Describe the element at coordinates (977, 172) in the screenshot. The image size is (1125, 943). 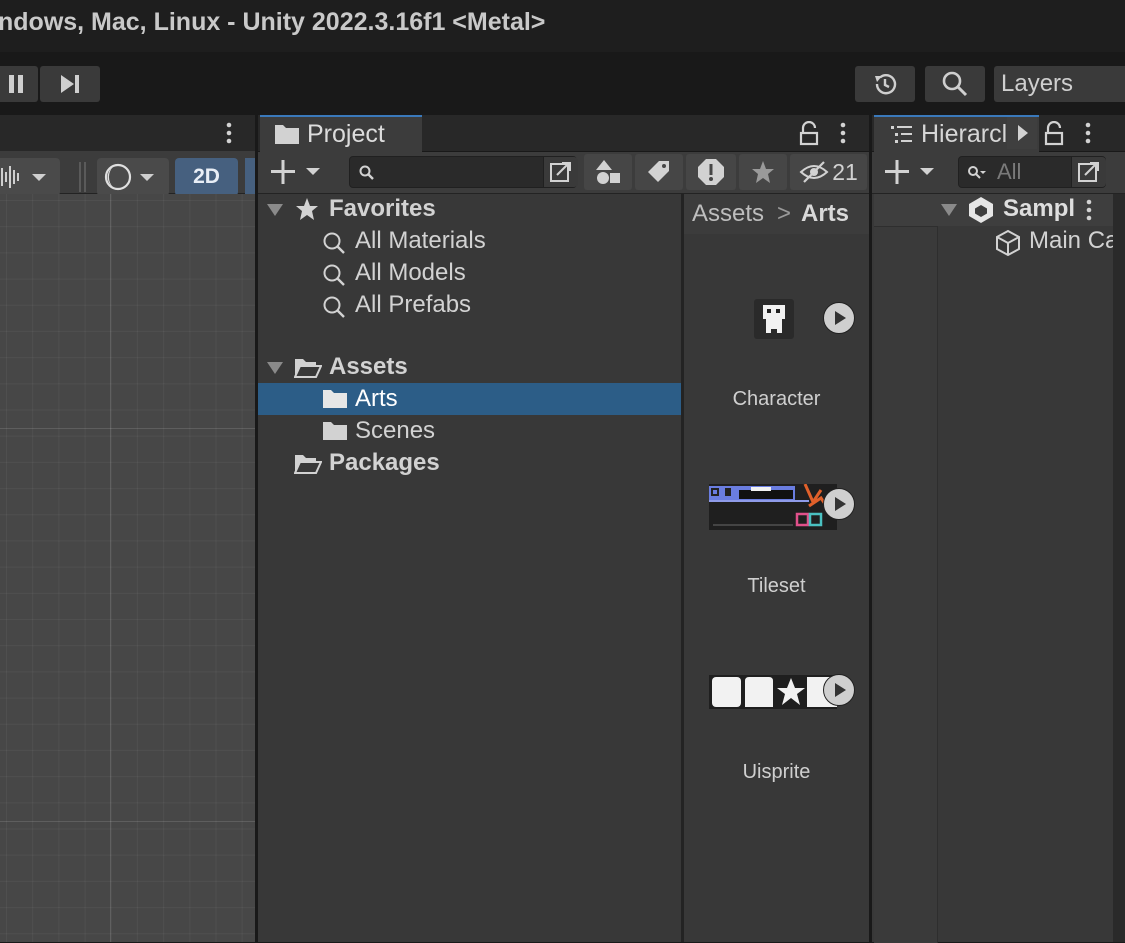
I see `search-dropdown-icon` at that location.